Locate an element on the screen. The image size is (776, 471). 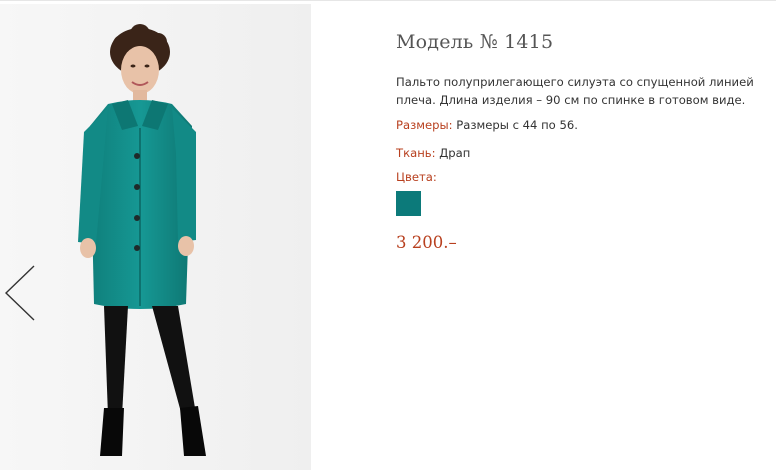
fabric-value: Драп is located at coordinates (455, 153).